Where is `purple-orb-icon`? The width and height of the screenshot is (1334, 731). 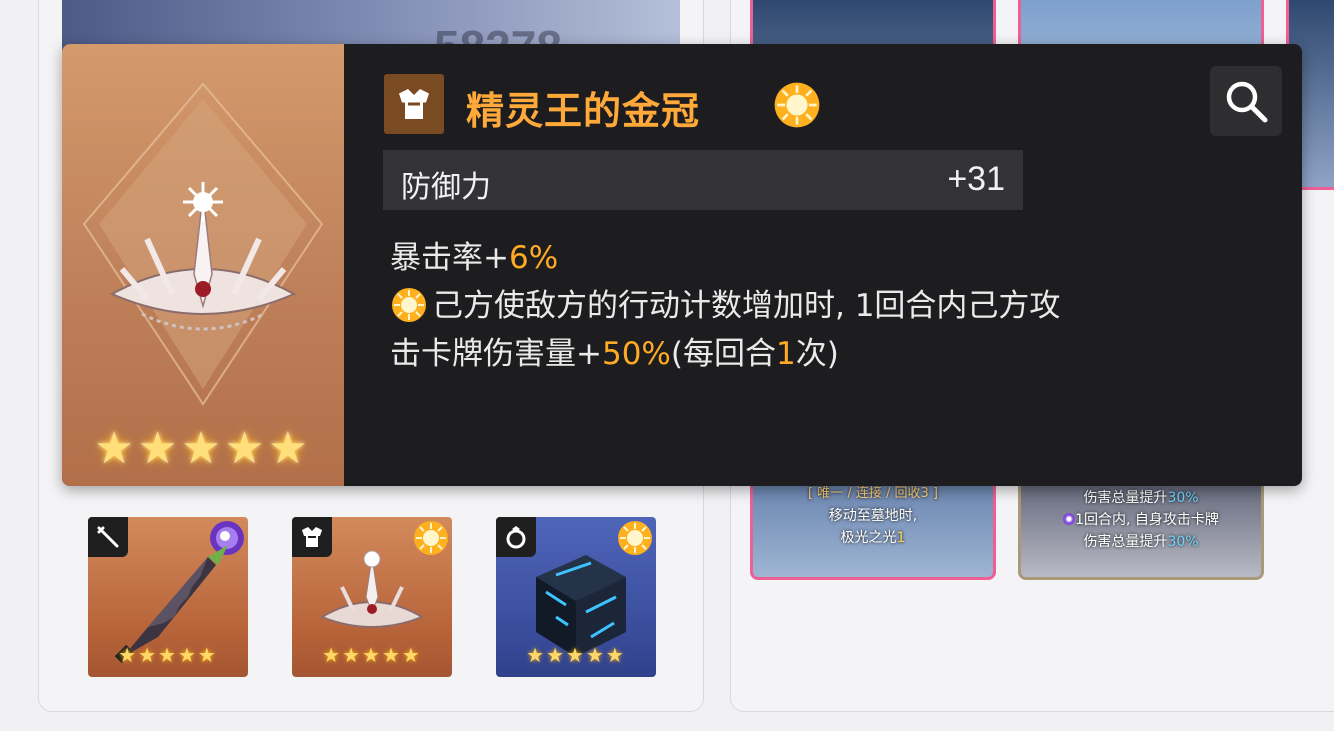 purple-orb-icon is located at coordinates (1069, 519).